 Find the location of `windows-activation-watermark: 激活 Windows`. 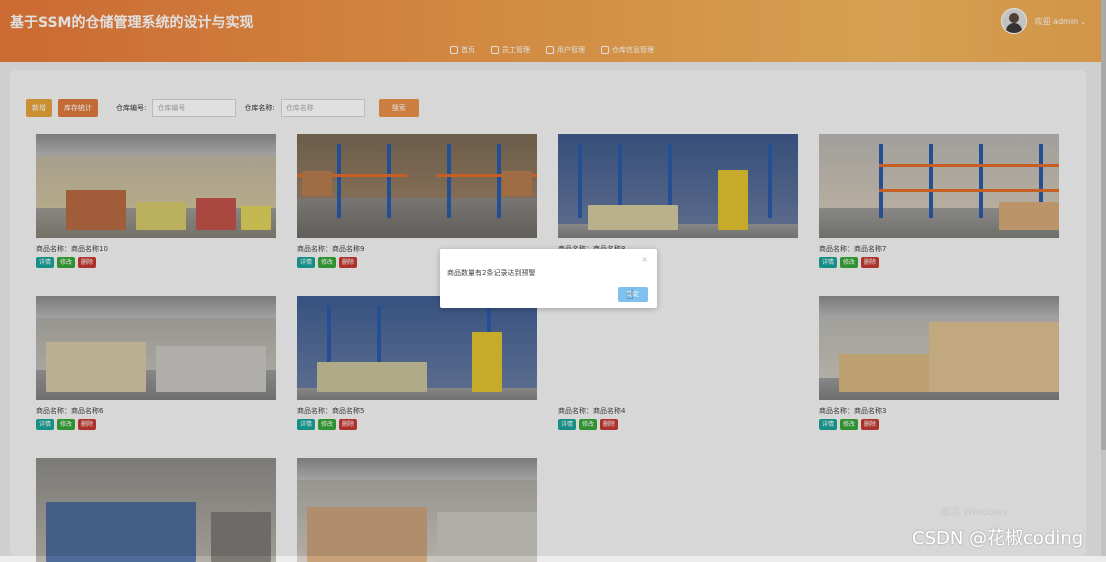

windows-activation-watermark: 激活 Windows is located at coordinates (974, 512).